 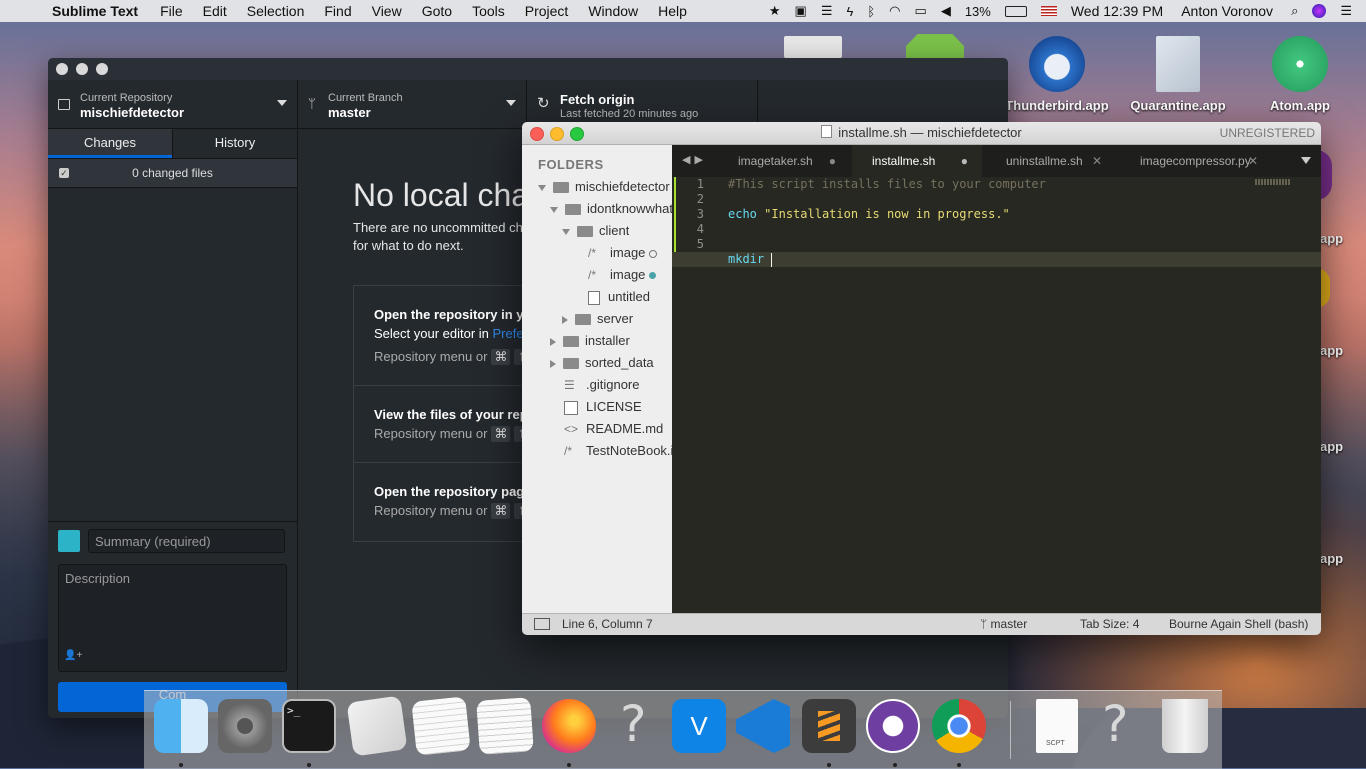 I want to click on tree-file-testnotebook: /* TestNoteBook.i, so click(x=618, y=451).